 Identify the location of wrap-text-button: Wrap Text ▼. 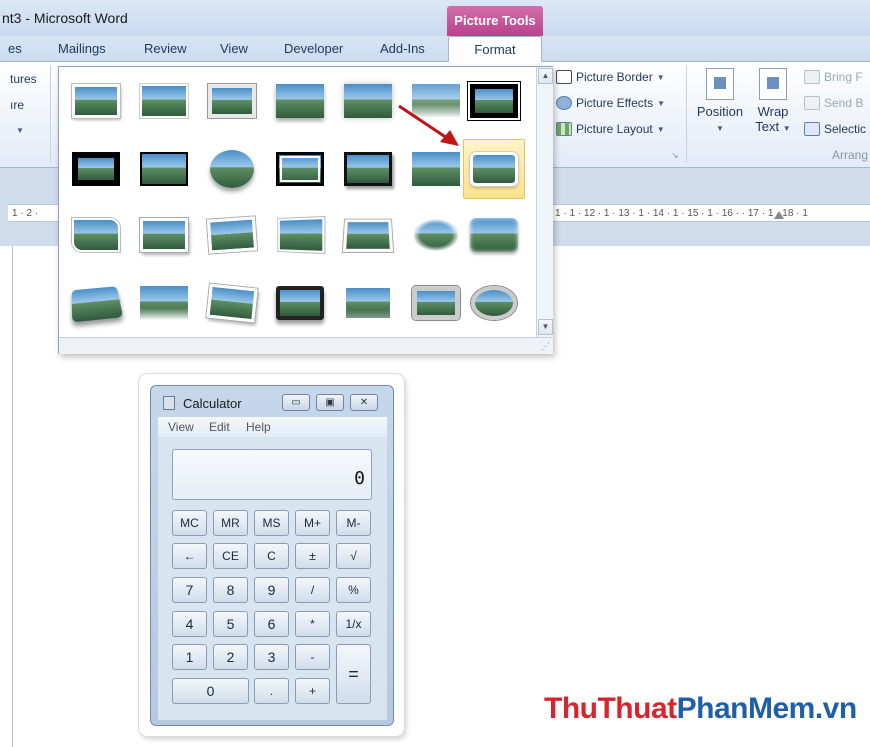
(773, 101).